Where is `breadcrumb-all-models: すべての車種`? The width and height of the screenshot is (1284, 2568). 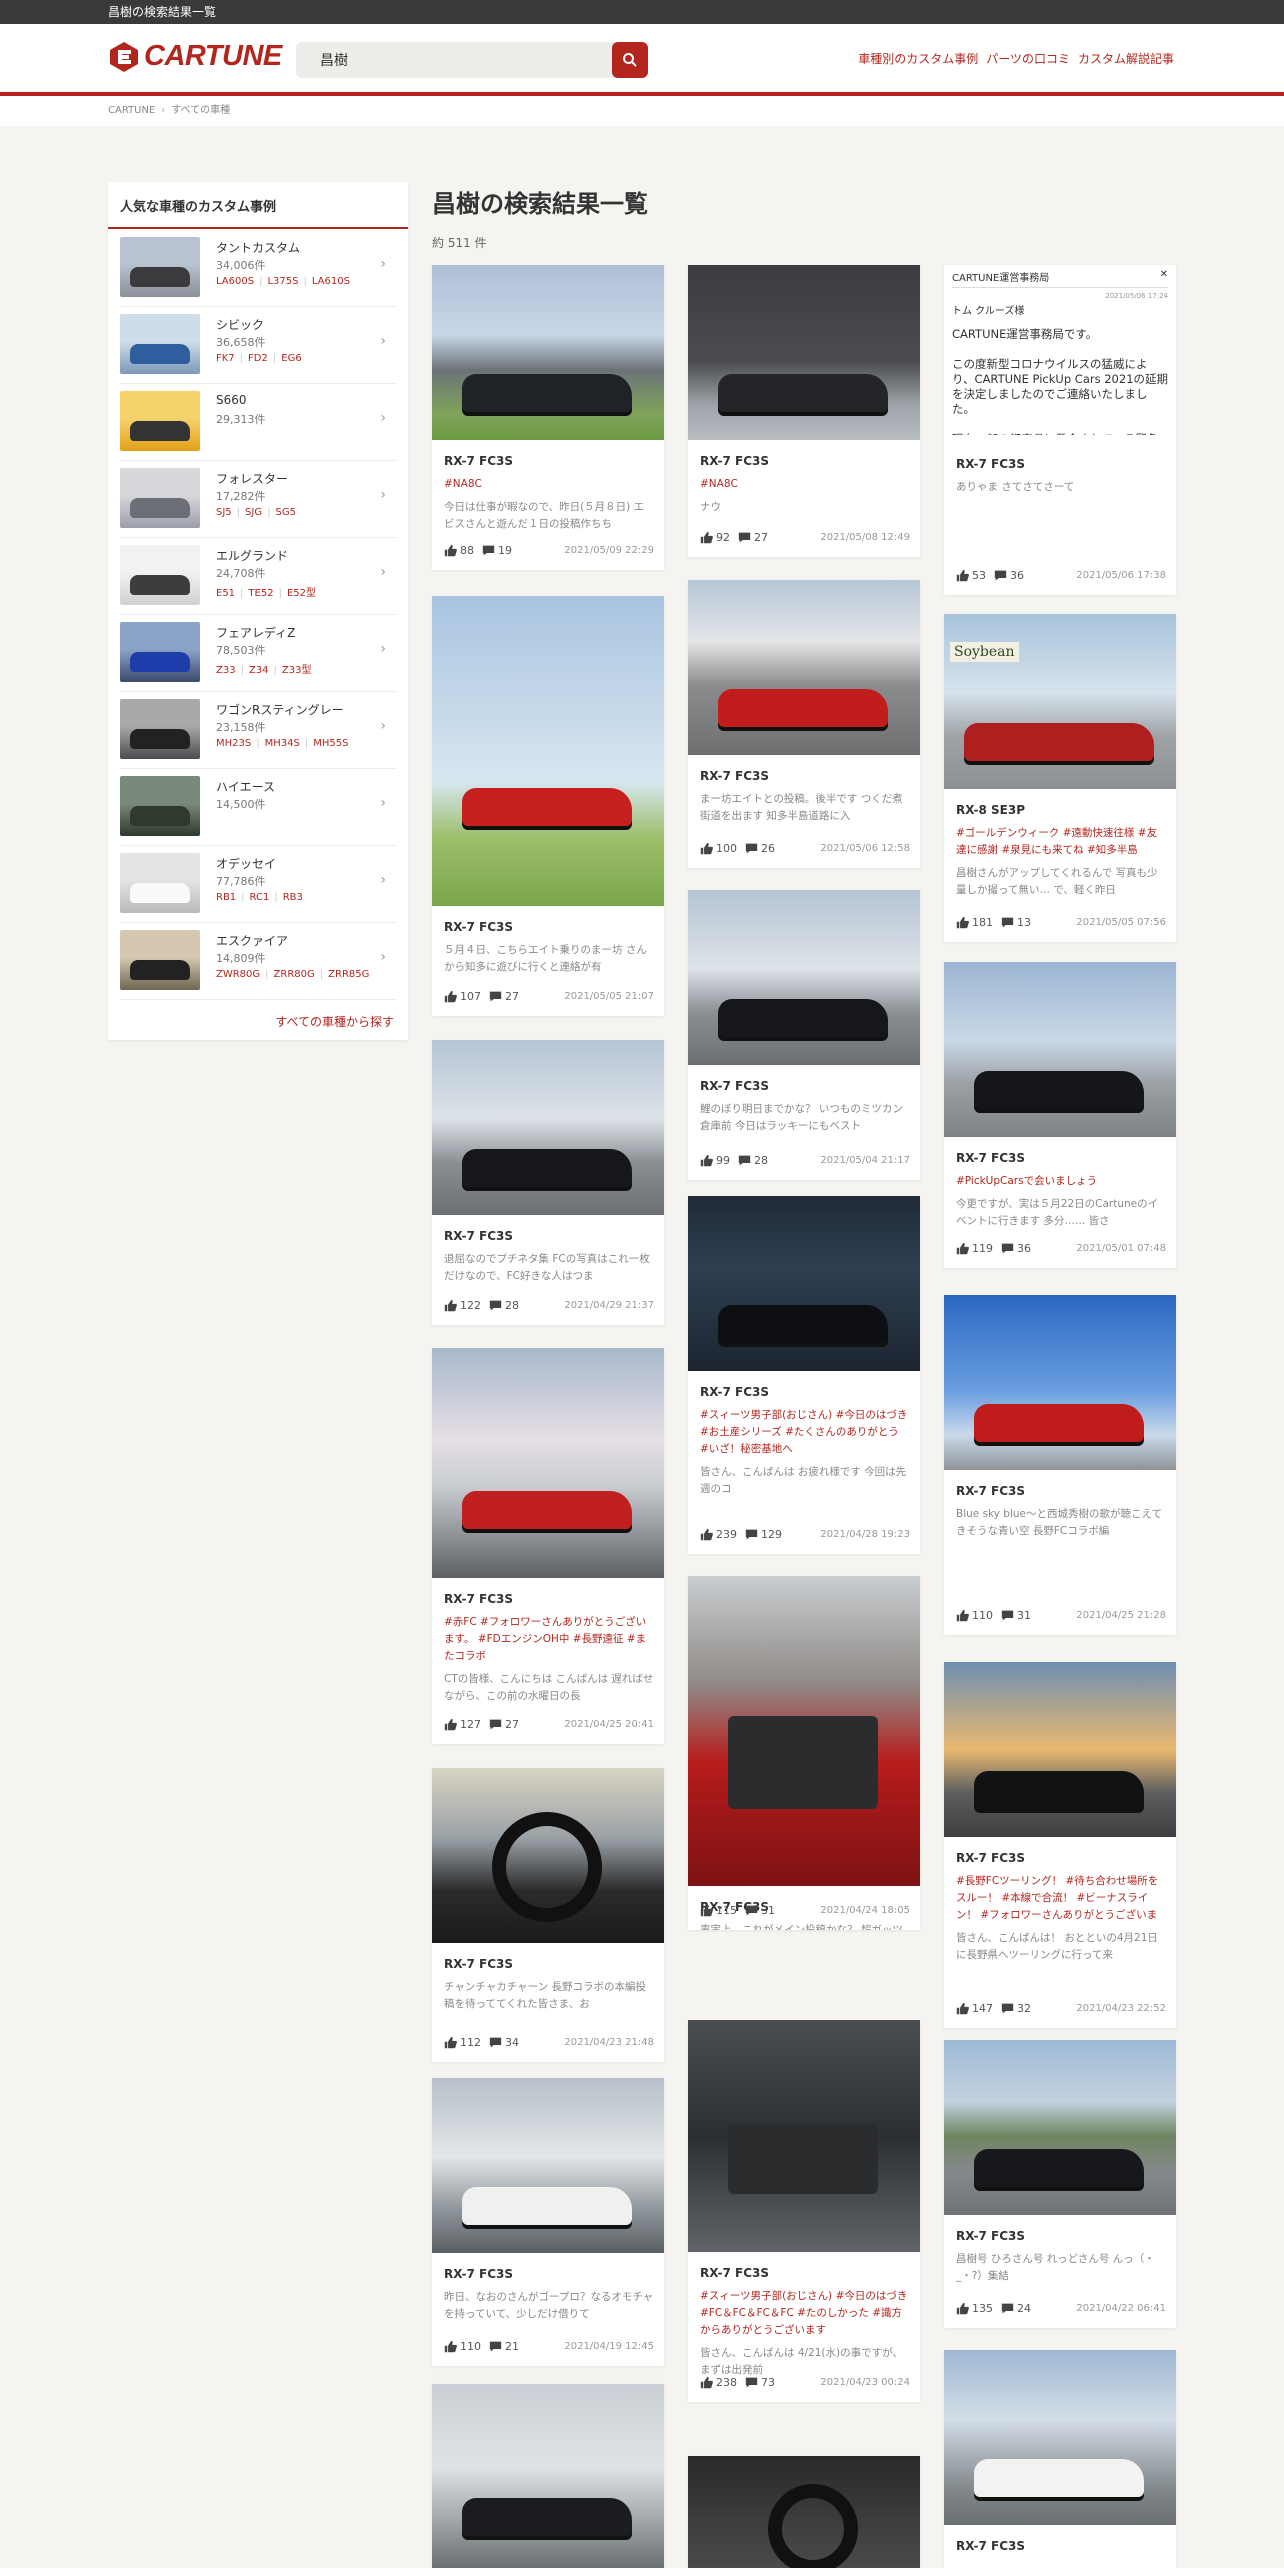
breadcrumb-all-models: すべての車種 is located at coordinates (200, 111).